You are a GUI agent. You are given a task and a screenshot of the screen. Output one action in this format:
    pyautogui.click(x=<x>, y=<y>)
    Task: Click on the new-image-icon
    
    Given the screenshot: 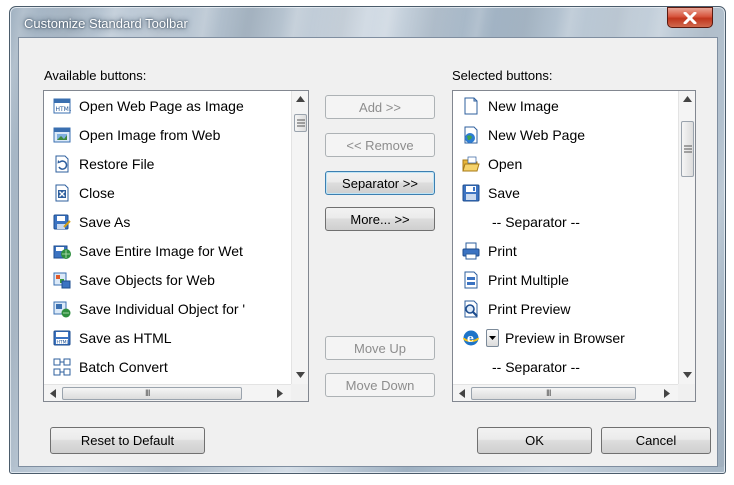 What is the action you would take?
    pyautogui.click(x=471, y=106)
    